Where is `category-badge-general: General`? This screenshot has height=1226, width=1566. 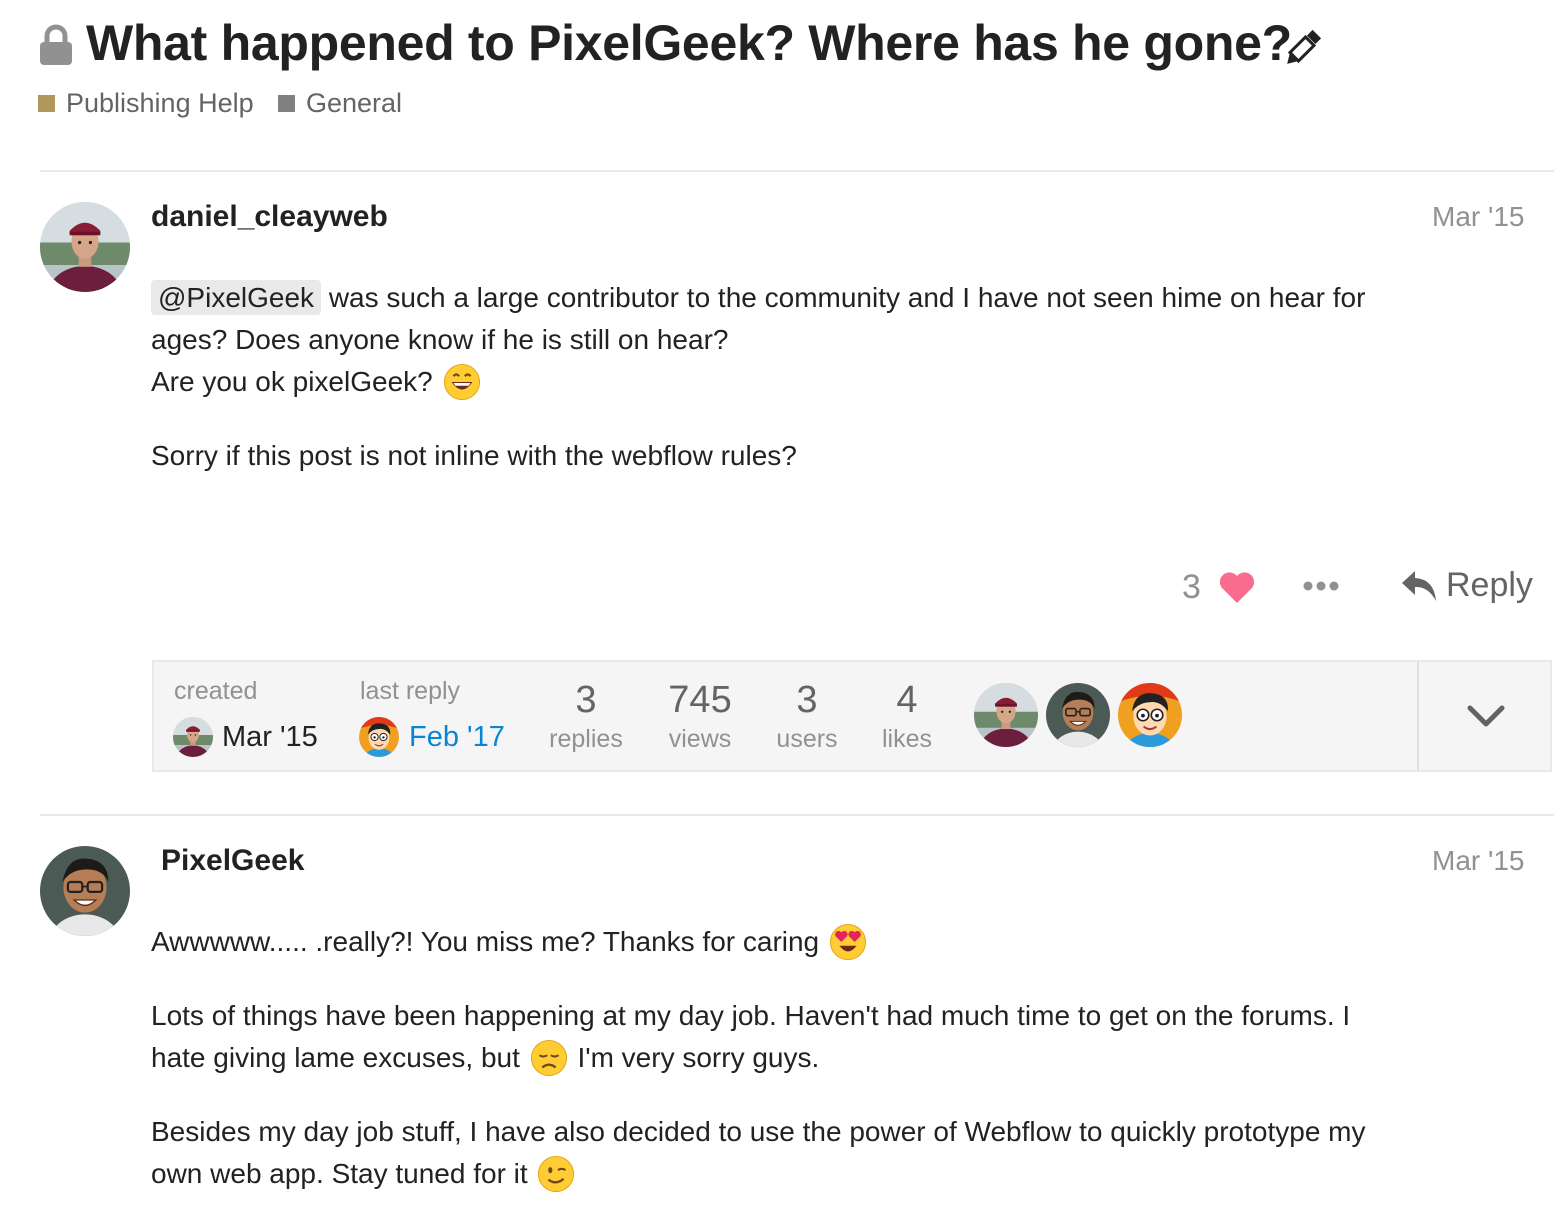
category-badge-general: General is located at coordinates (340, 103).